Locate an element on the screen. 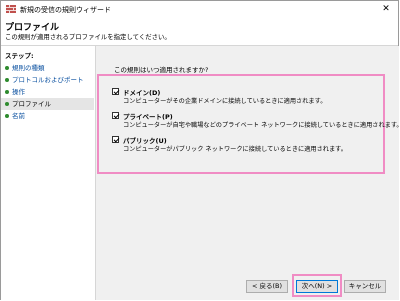 The height and width of the screenshot is (301, 400). firewall-app-icon is located at coordinates (11, 9).